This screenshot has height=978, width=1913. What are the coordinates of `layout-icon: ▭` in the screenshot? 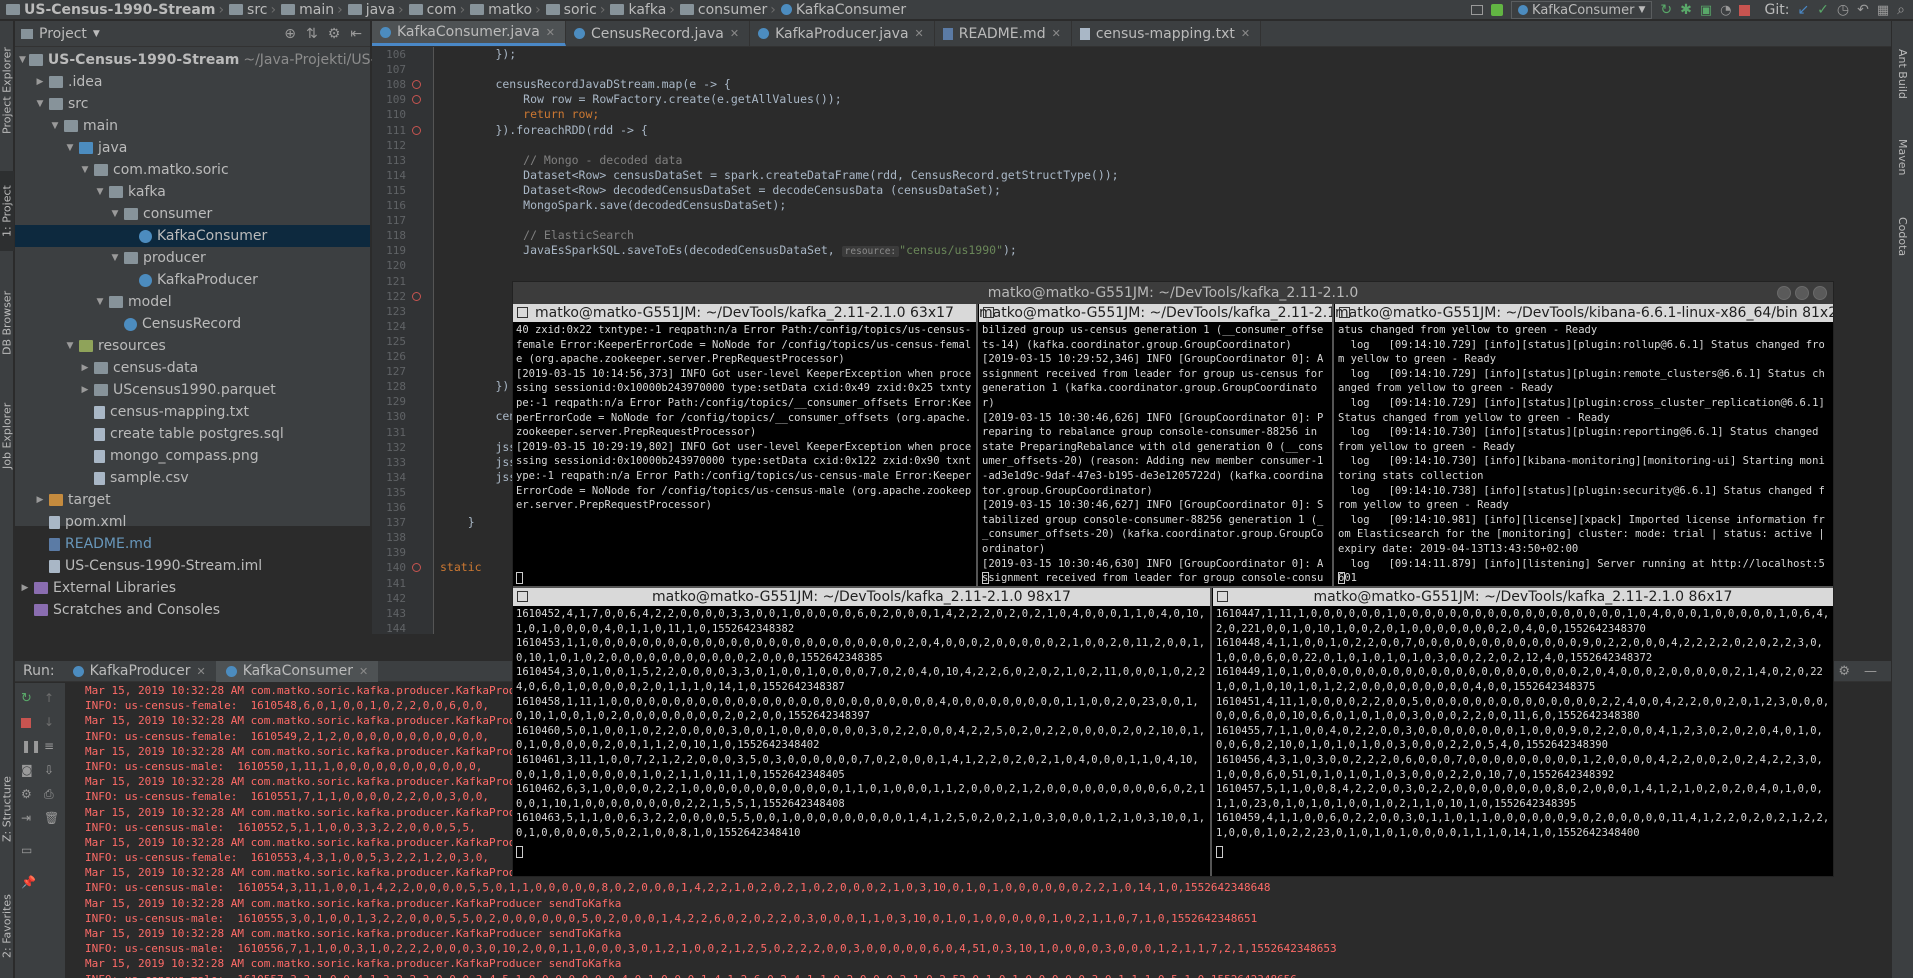 It's located at (28, 850).